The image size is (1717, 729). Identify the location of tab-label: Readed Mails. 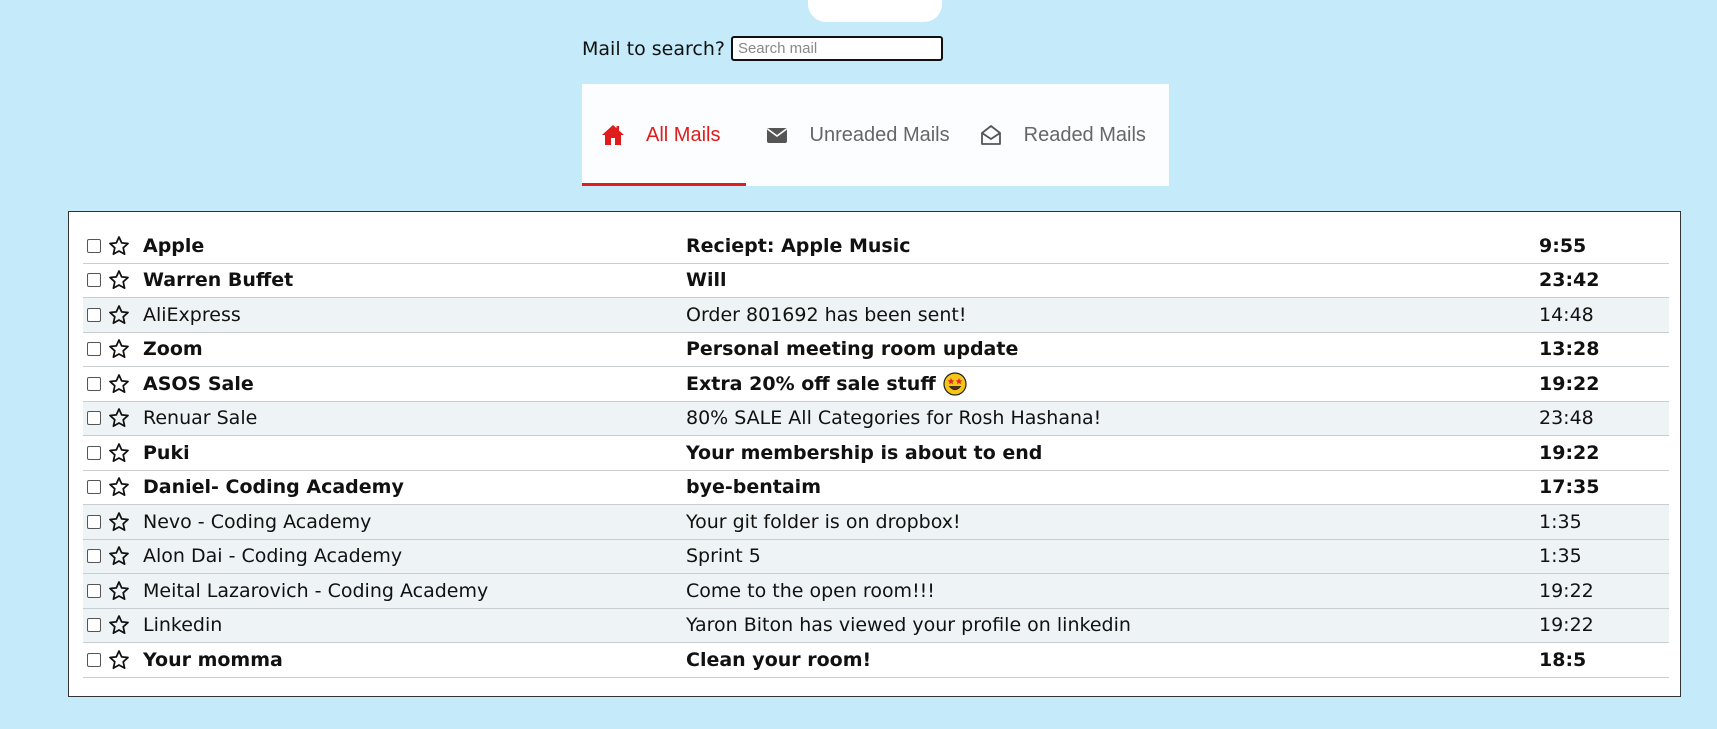
(1084, 134).